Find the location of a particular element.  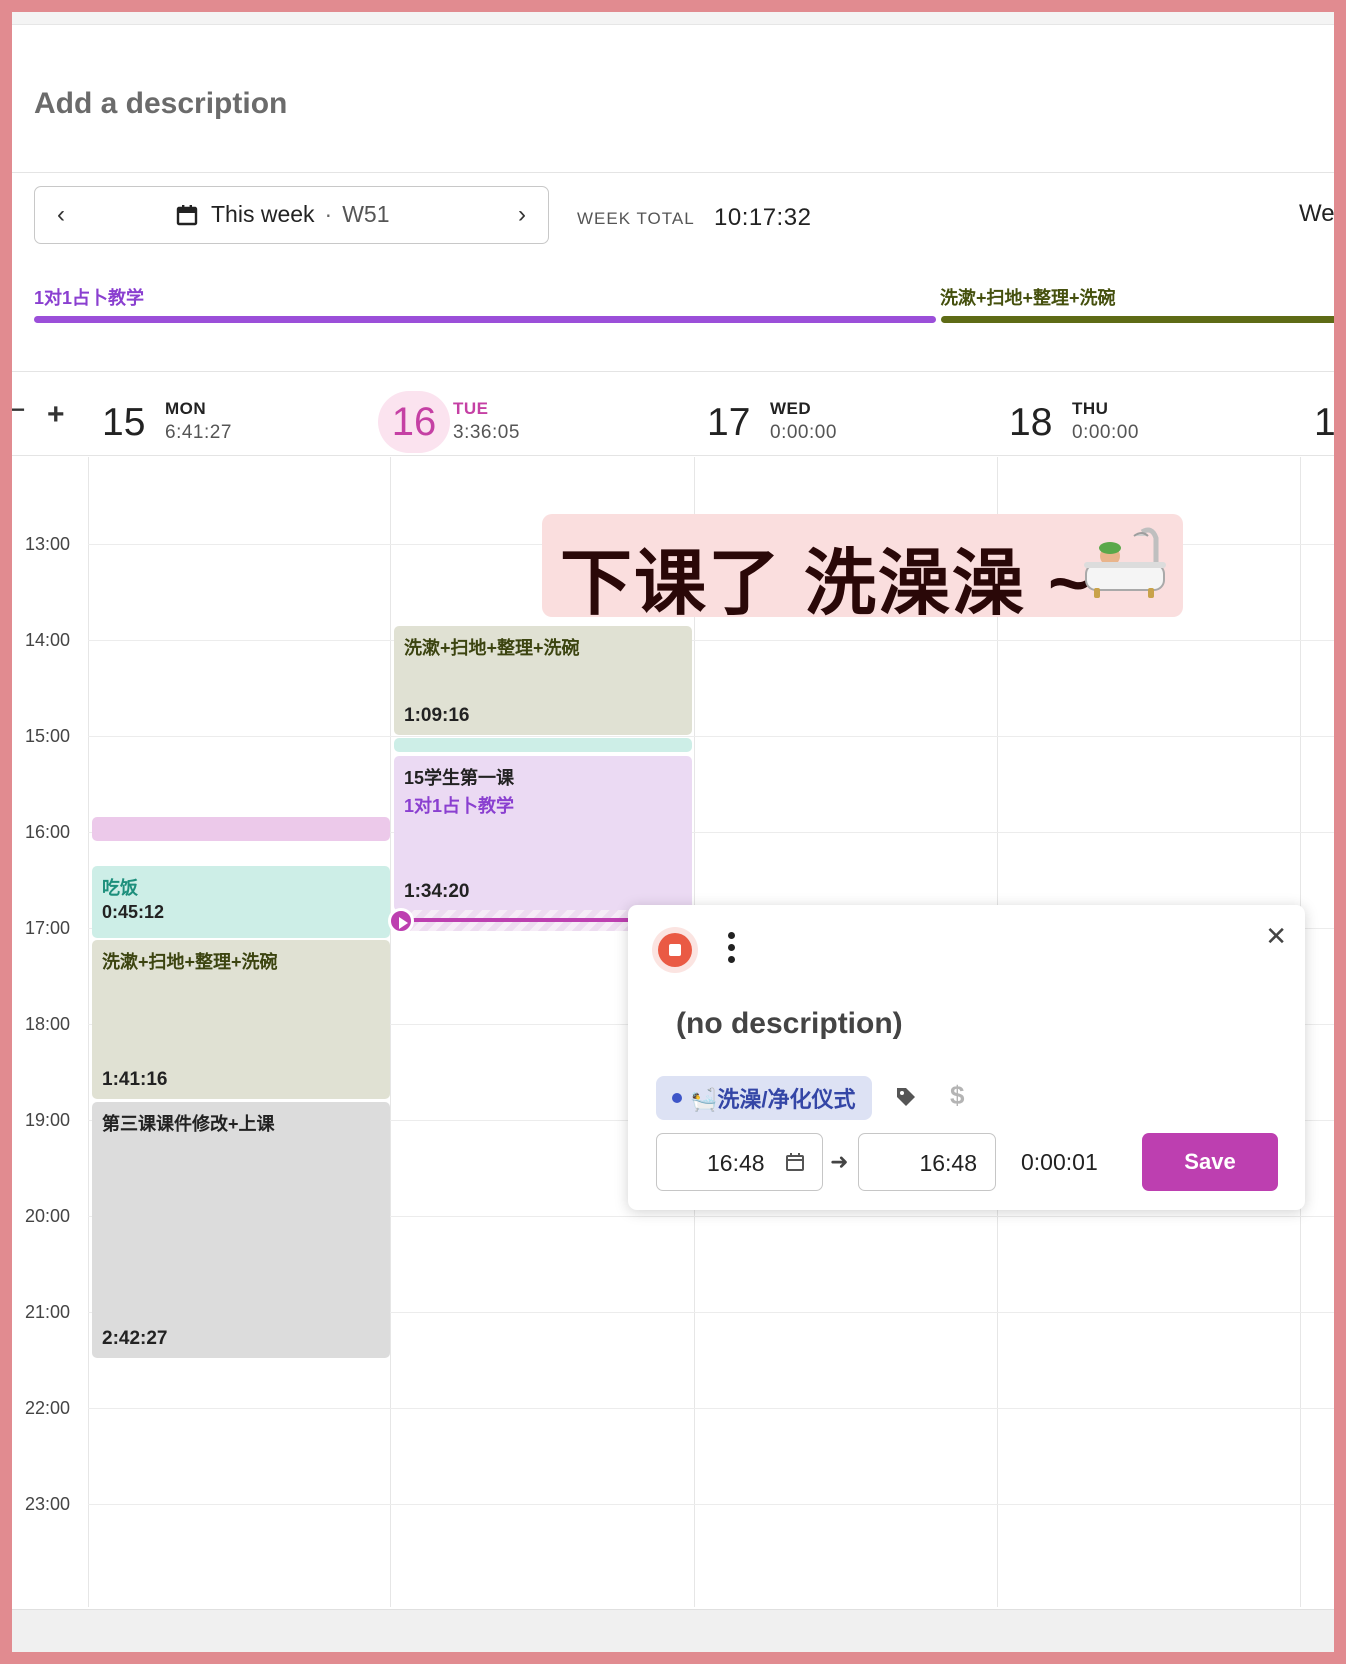

arrow-right-icon: ➜ is located at coordinates (839, 1161).